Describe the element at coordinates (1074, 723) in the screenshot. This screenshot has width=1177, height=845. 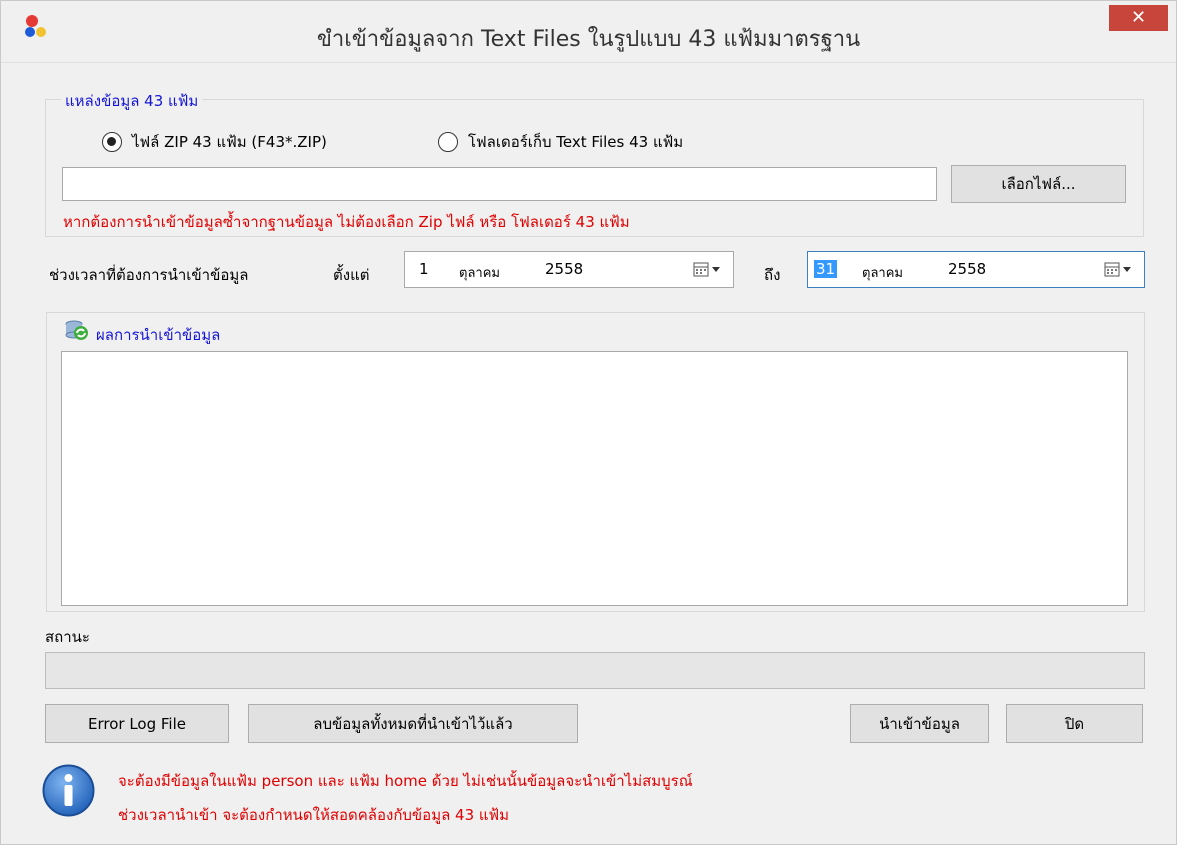
I see `close-button: ปิด` at that location.